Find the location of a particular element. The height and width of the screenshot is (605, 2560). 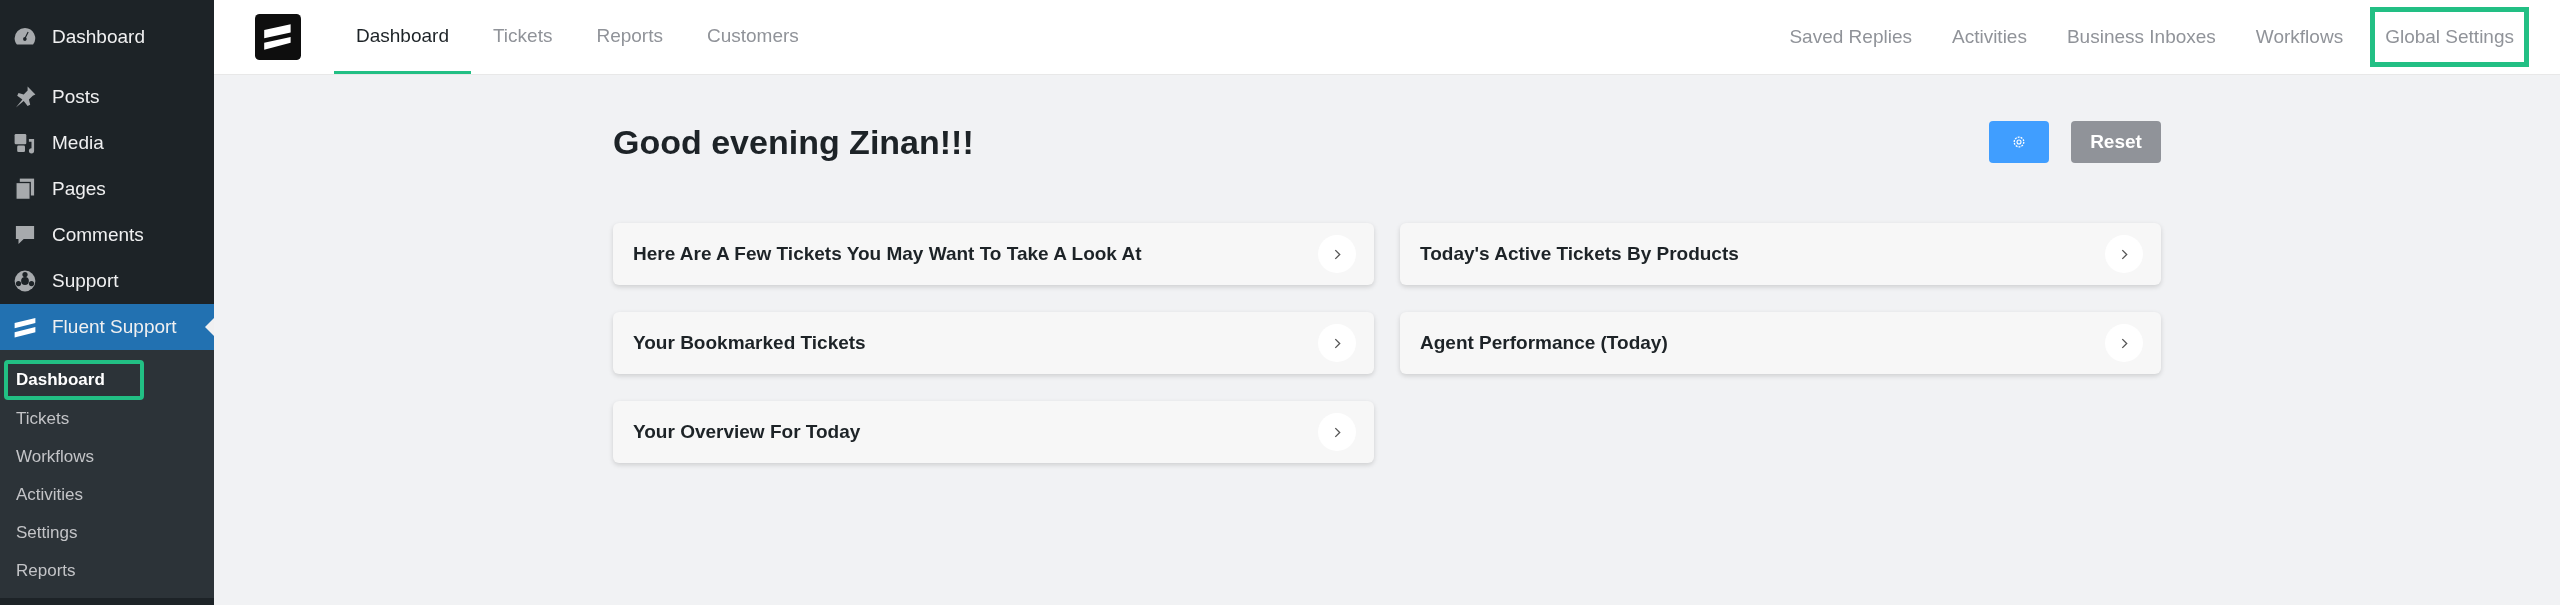

submenu-item: Workflows is located at coordinates (107, 457).